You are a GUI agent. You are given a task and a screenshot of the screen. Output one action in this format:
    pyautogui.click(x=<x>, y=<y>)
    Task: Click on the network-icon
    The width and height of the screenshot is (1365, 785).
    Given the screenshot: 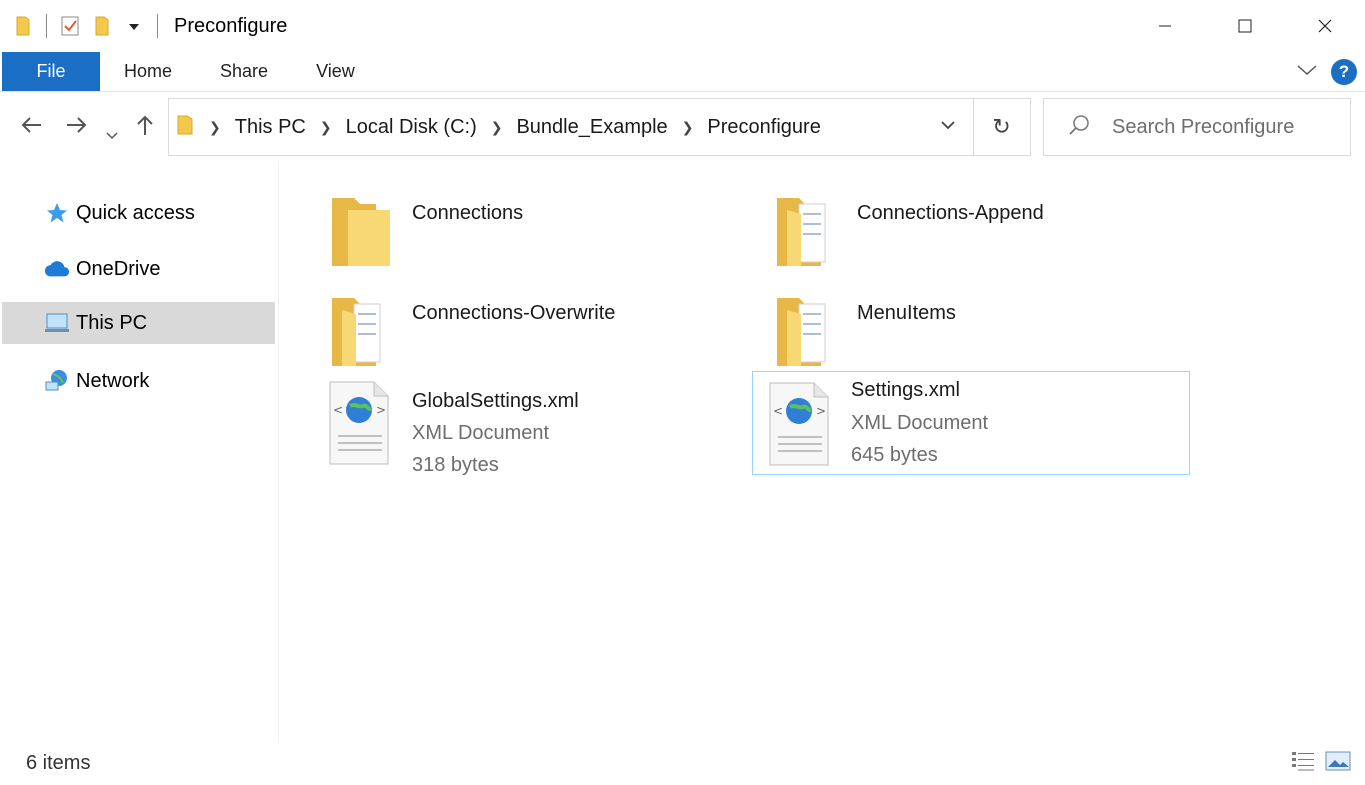 What is the action you would take?
    pyautogui.click(x=57, y=381)
    